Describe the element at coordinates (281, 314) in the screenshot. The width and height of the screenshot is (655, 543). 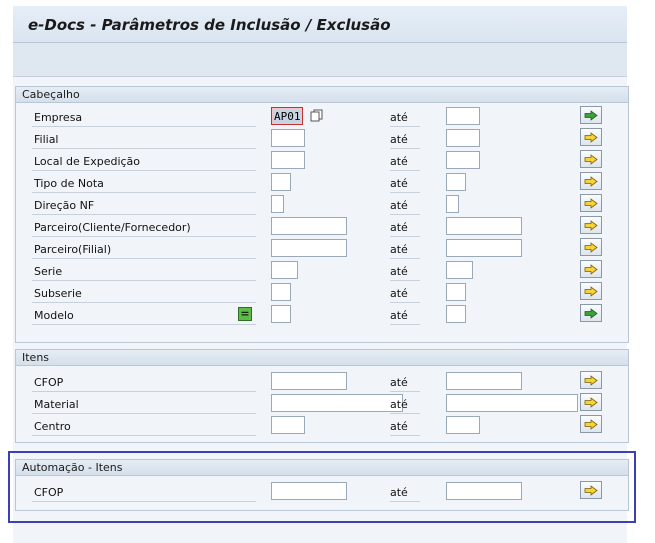
I see `modelo-low-input` at that location.